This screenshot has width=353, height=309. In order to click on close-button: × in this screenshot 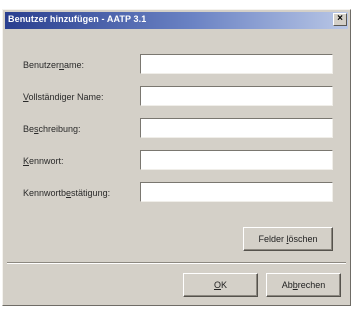, I will do `click(340, 19)`.